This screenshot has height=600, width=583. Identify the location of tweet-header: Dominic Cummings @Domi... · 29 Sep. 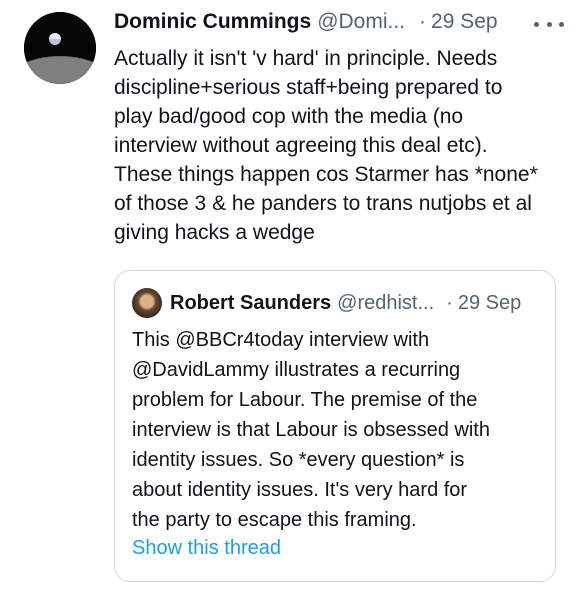
(339, 25).